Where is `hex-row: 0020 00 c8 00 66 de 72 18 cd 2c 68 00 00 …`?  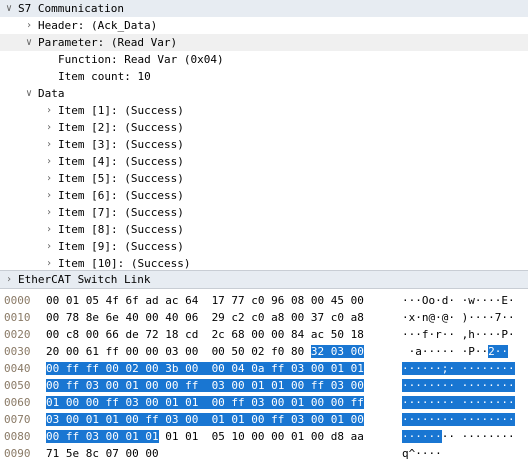
hex-row: 0020 00 c8 00 66 de 72 18 cd 2c 68 00 00 … is located at coordinates (264, 334).